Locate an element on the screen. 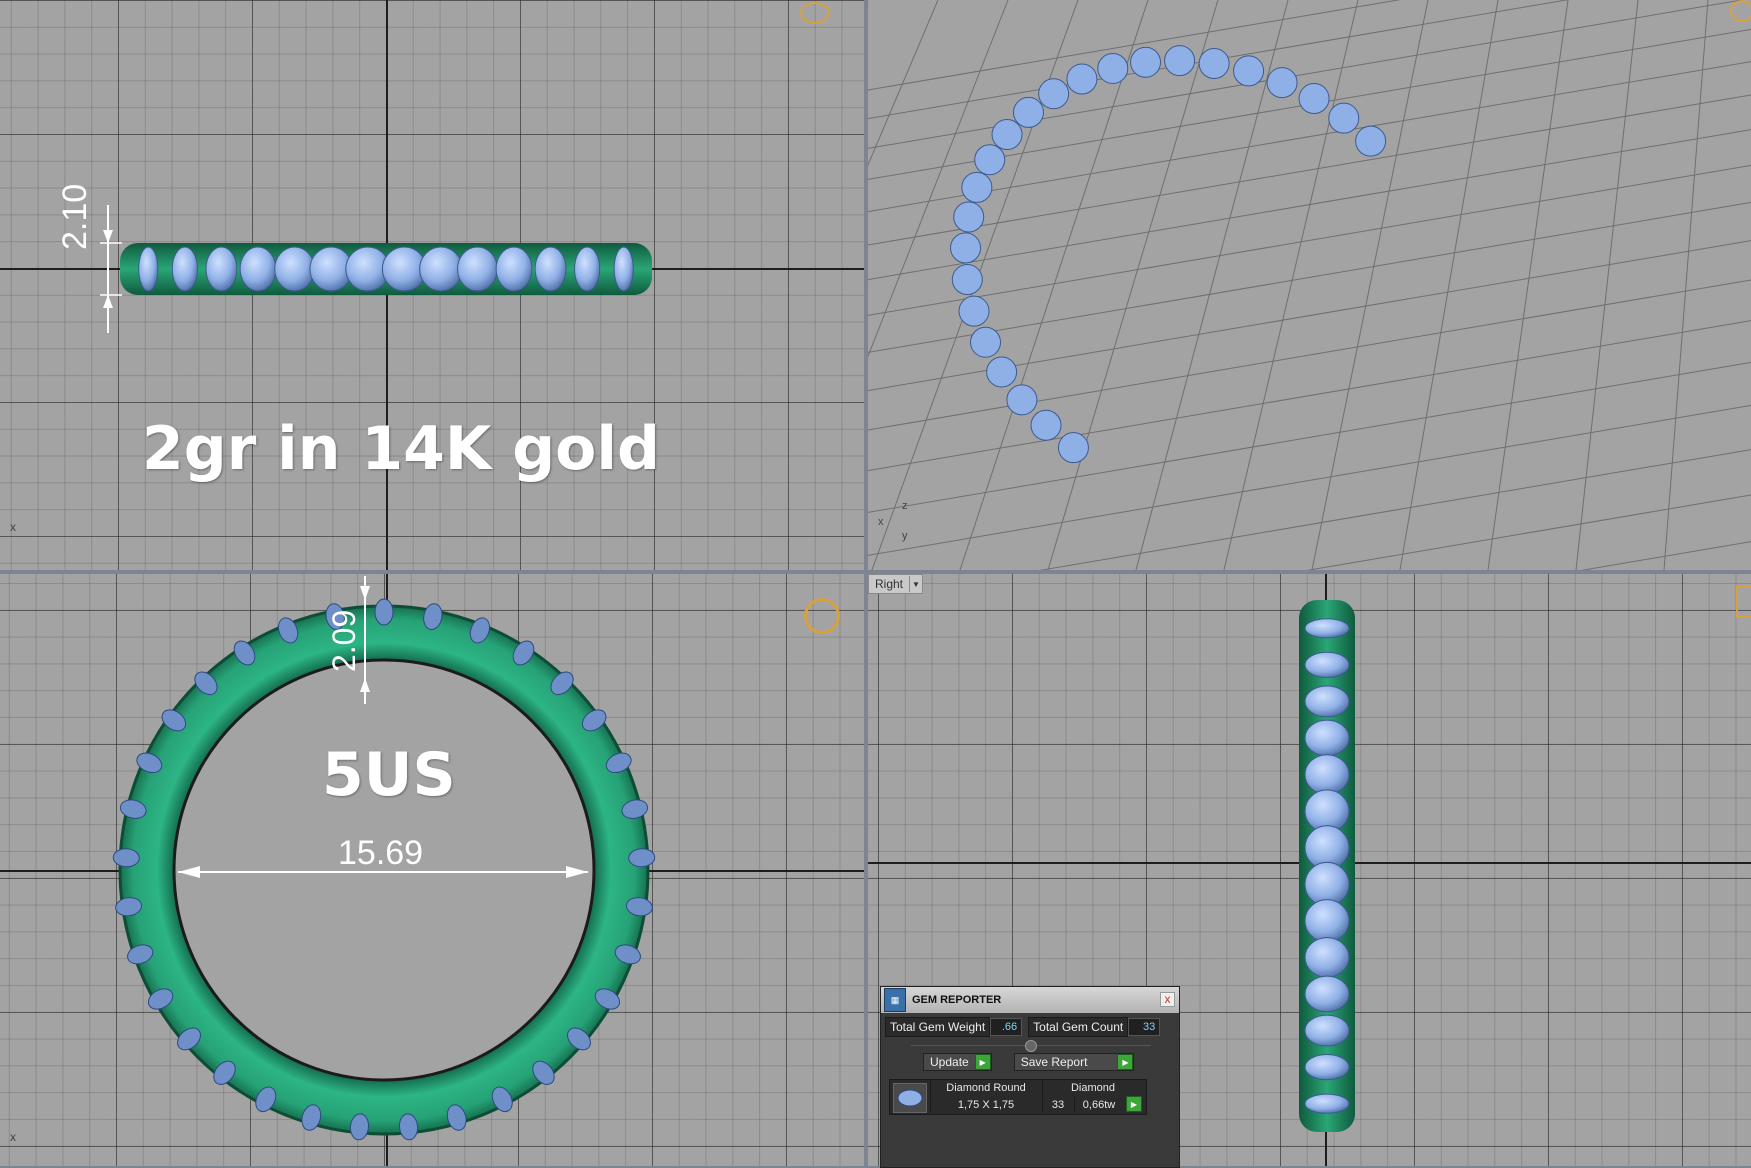 Image resolution: width=1751 pixels, height=1168 pixels. total-gem-weight-label: Total Gem Weight is located at coordinates (938, 1027).